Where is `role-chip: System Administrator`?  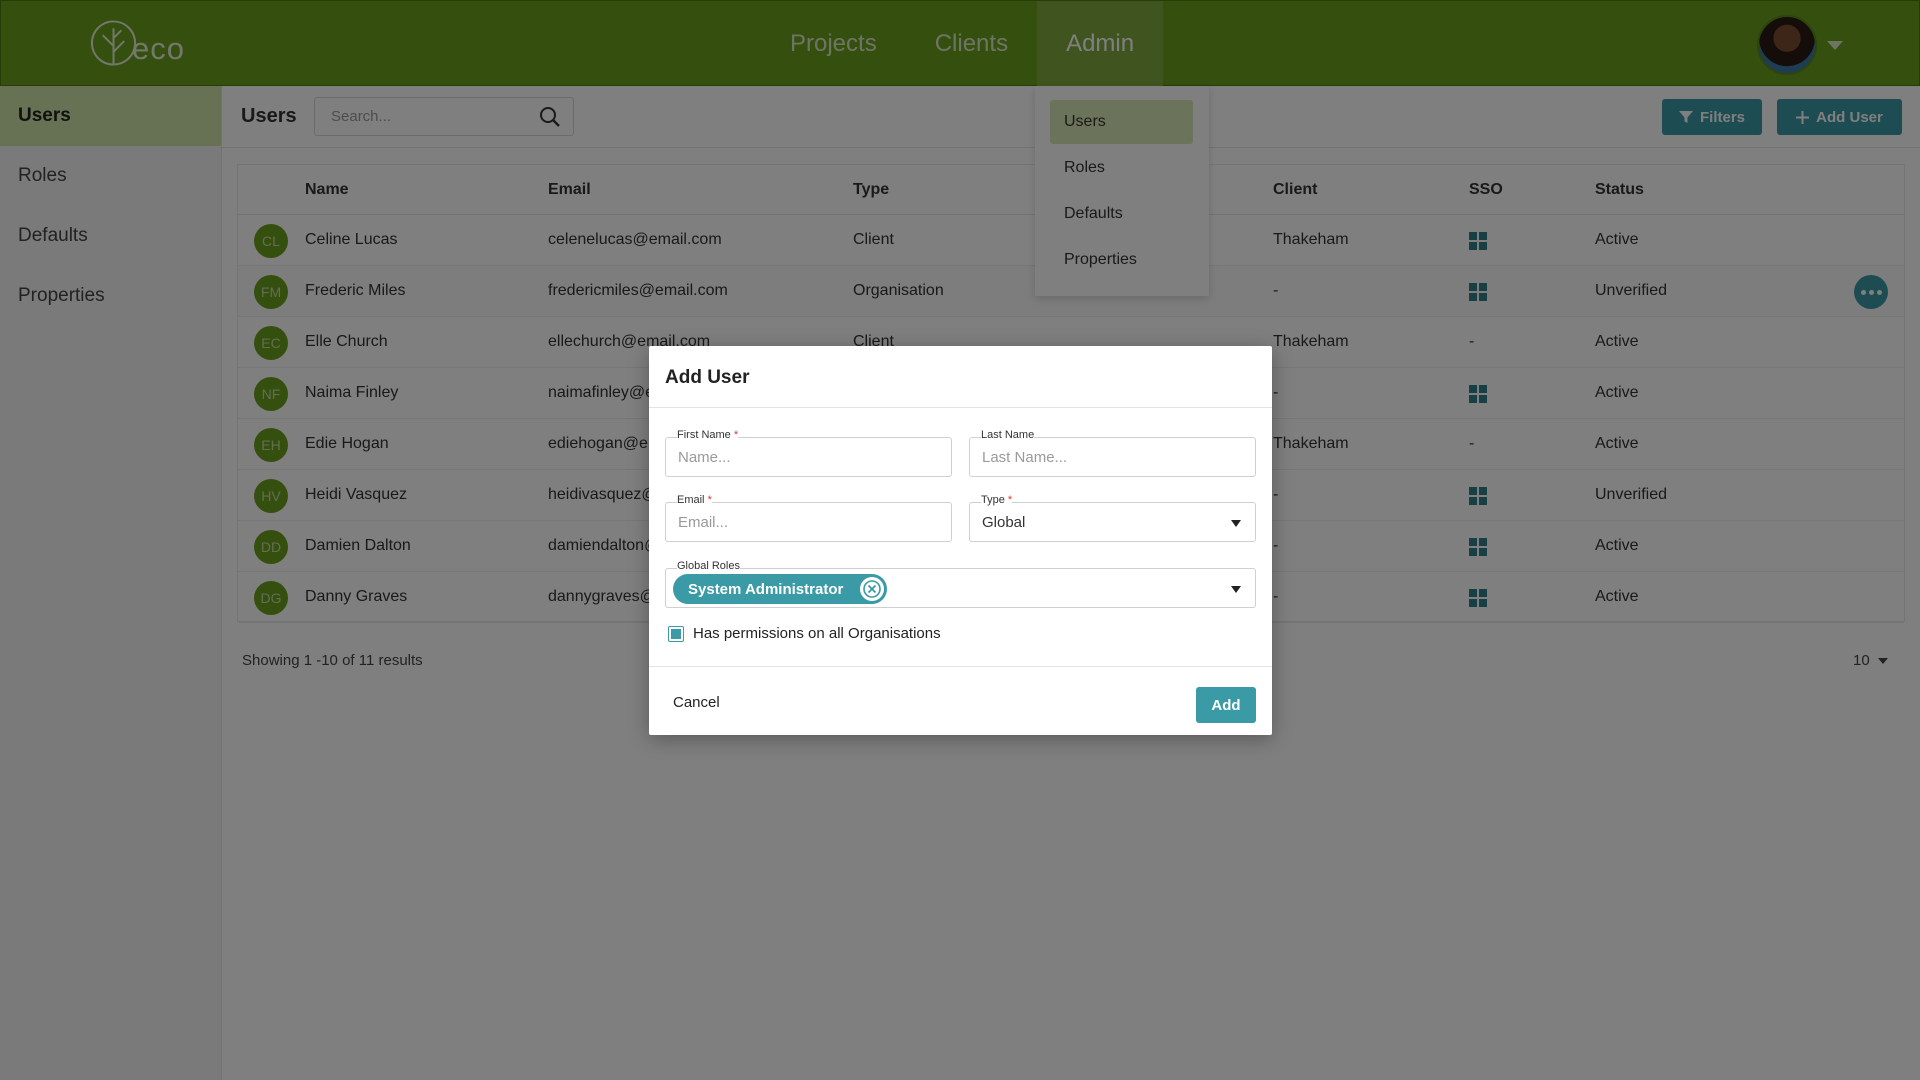 role-chip: System Administrator is located at coordinates (780, 589).